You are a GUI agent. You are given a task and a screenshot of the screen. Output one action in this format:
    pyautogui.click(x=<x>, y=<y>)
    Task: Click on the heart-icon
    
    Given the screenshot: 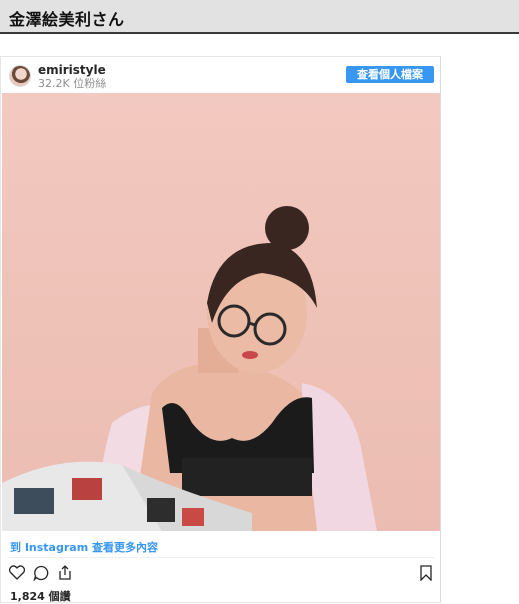 What is the action you would take?
    pyautogui.click(x=17, y=574)
    